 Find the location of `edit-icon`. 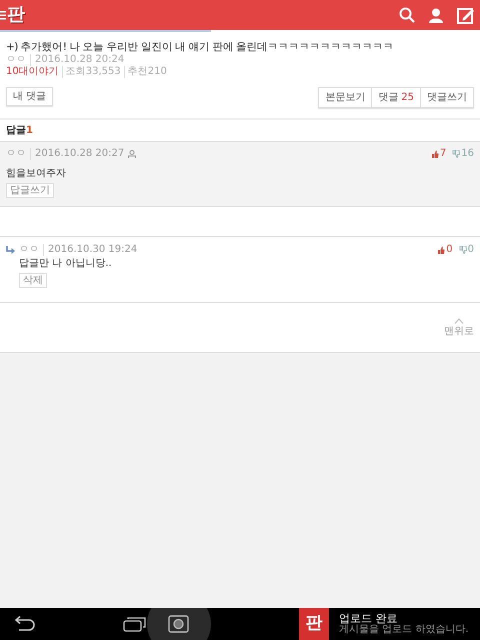

edit-icon is located at coordinates (465, 15).